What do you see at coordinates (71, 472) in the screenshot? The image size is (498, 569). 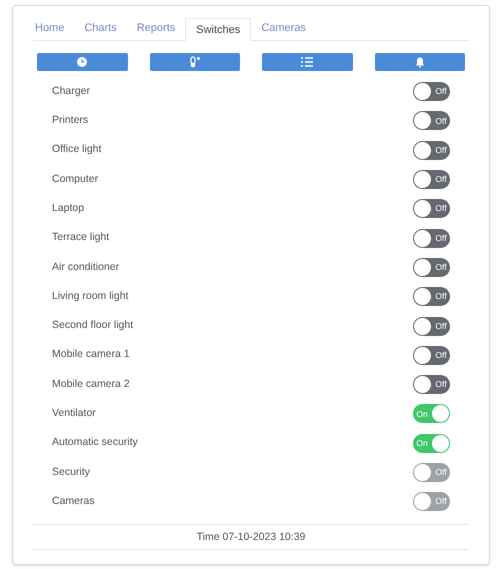 I see `switch-label: Security` at bounding box center [71, 472].